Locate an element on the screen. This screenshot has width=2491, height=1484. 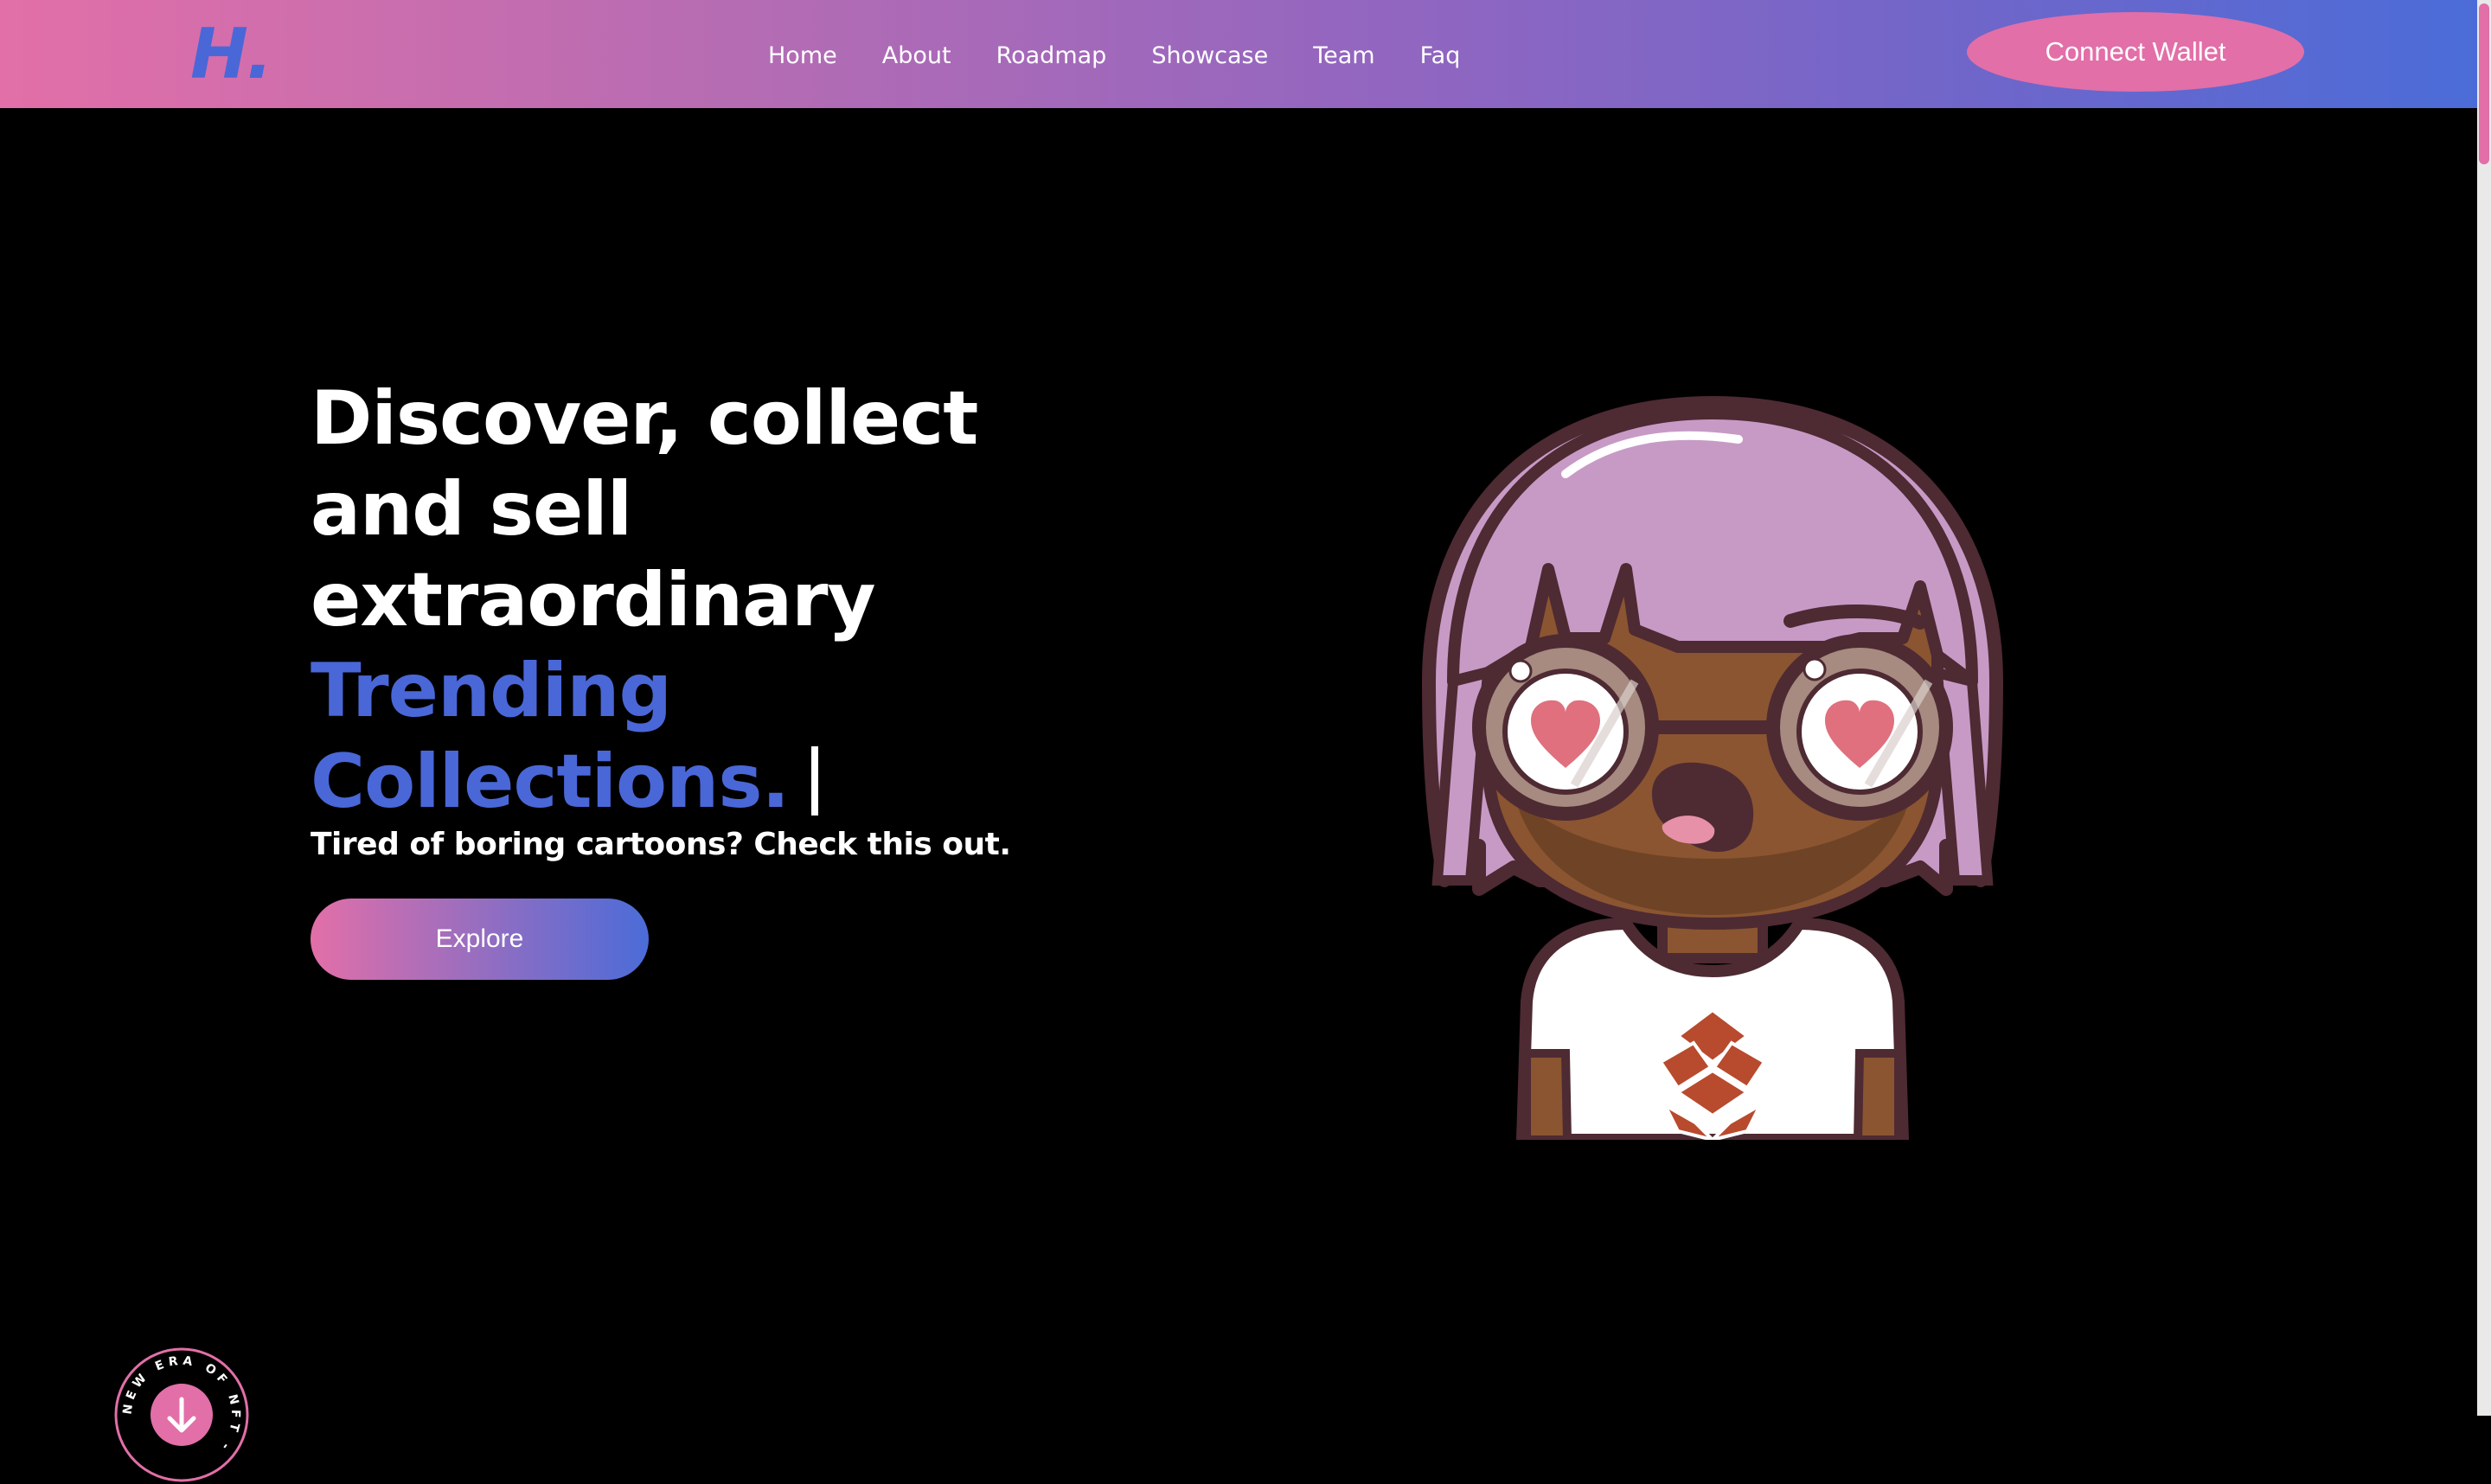
nav-link-about: About is located at coordinates (917, 57).